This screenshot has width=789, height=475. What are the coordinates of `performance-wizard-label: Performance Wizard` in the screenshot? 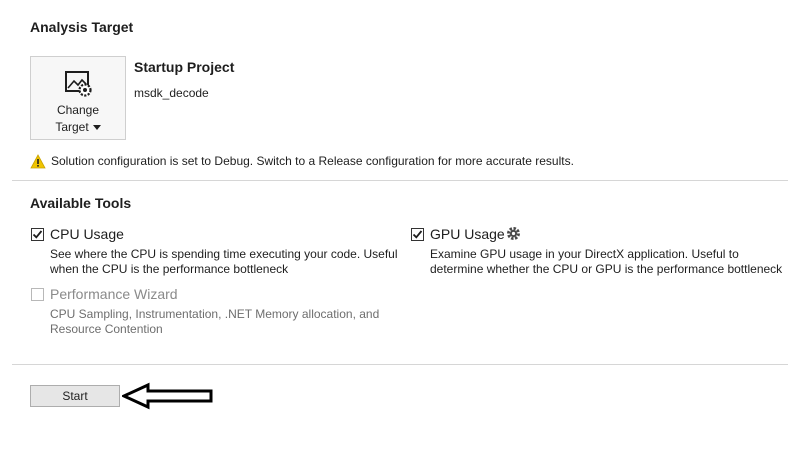 It's located at (114, 294).